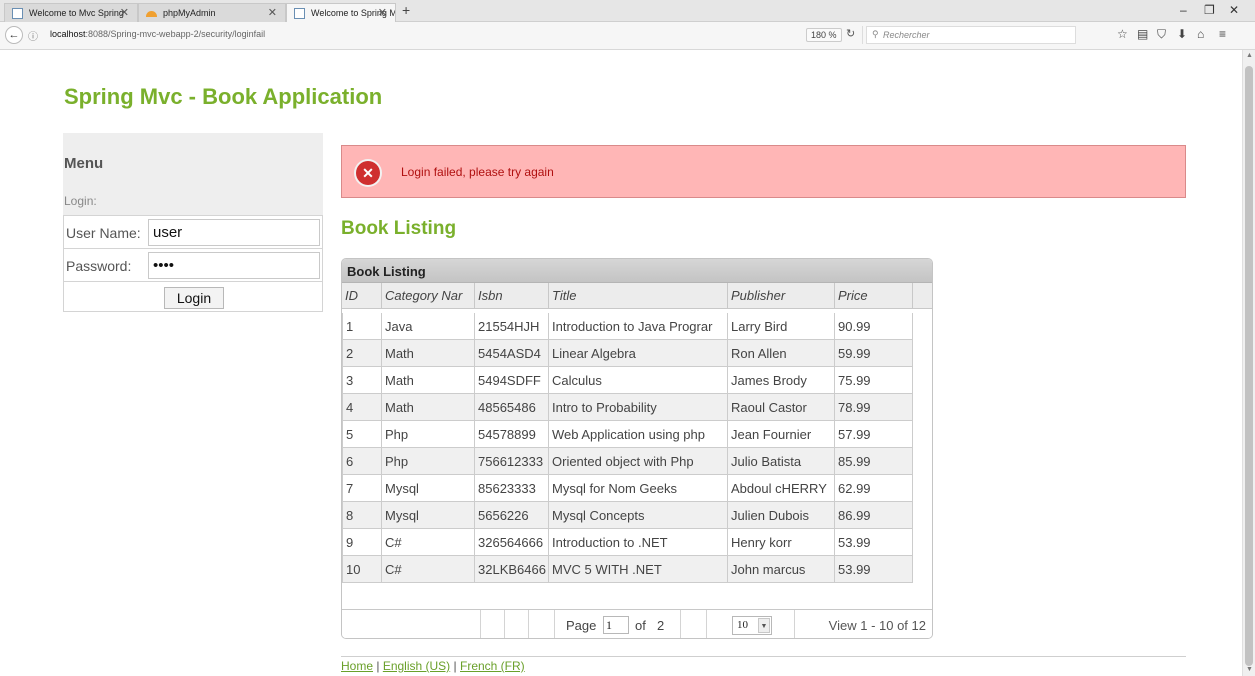 The height and width of the screenshot is (676, 1255). Describe the element at coordinates (874, 296) in the screenshot. I see `column-header-price: Price` at that location.